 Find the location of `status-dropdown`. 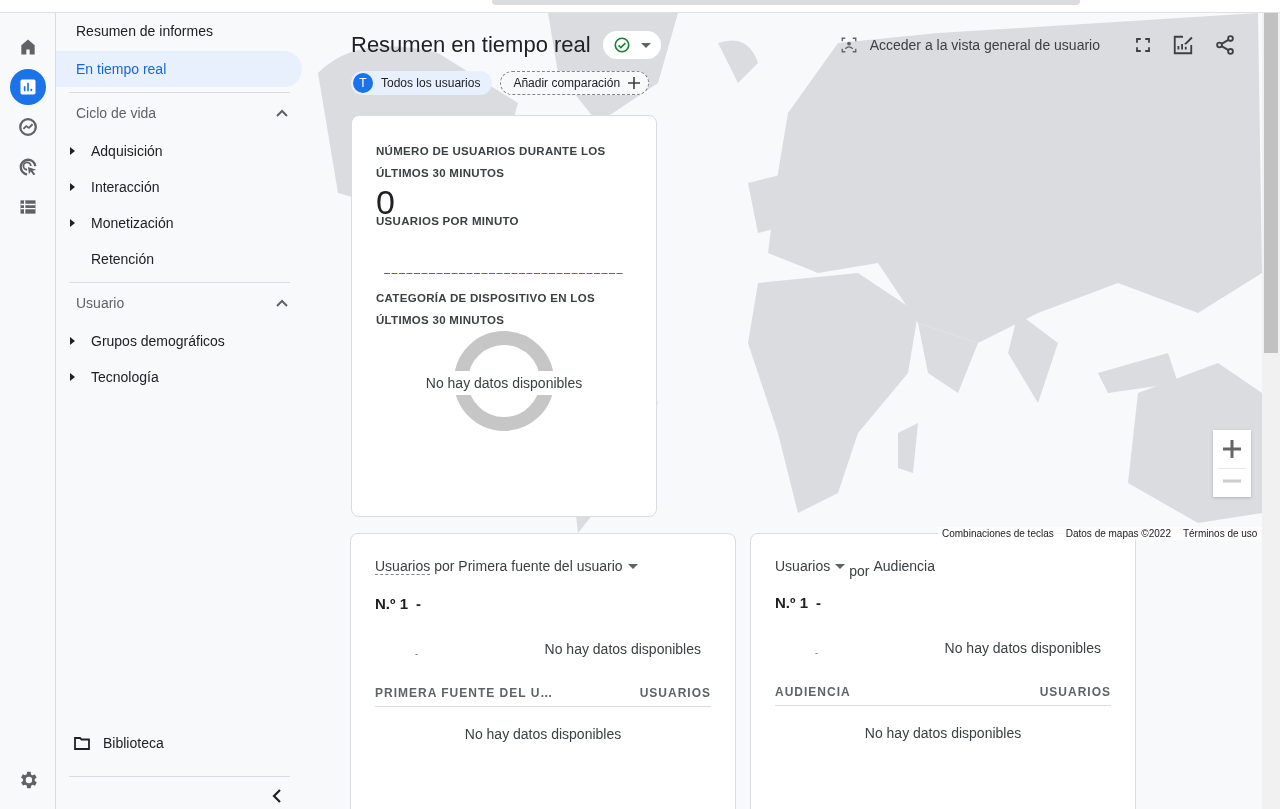

status-dropdown is located at coordinates (631, 45).